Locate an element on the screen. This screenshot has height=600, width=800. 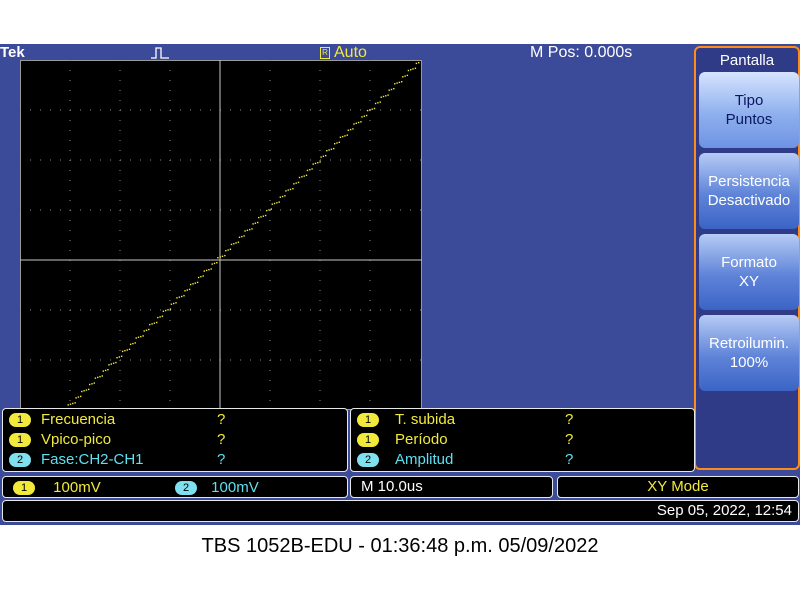
ch1-scale-group: 1 100mV is located at coordinates (57, 487).